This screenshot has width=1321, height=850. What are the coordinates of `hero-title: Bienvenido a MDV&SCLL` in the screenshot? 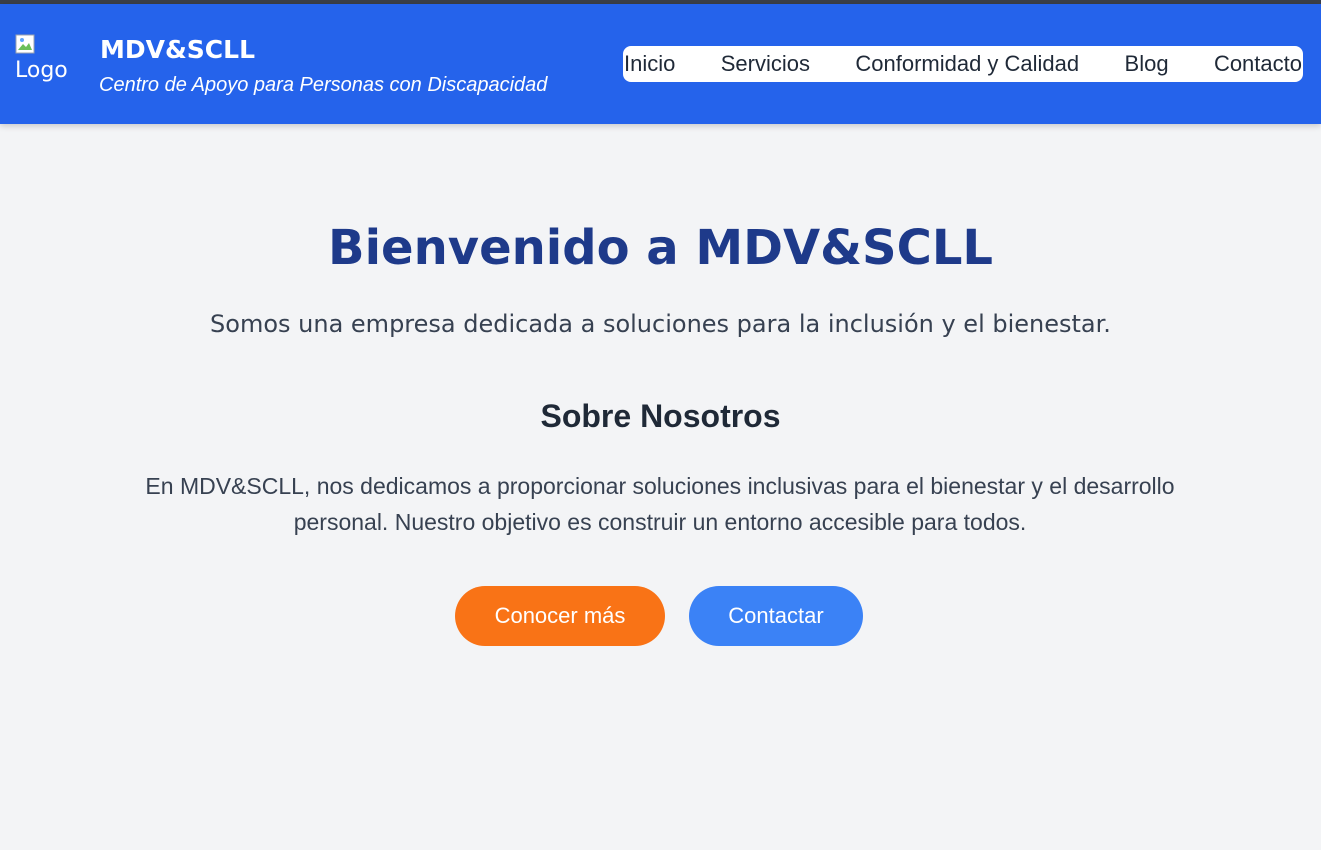 It's located at (660, 248).